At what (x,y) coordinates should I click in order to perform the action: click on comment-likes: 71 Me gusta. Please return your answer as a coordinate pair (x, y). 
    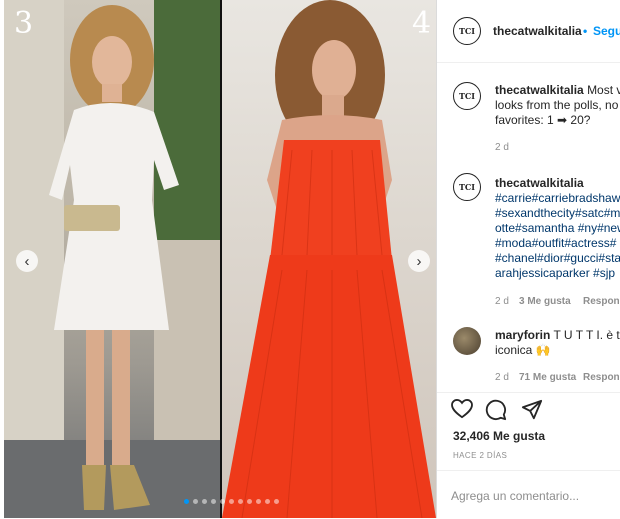
    Looking at the image, I should click on (547, 377).